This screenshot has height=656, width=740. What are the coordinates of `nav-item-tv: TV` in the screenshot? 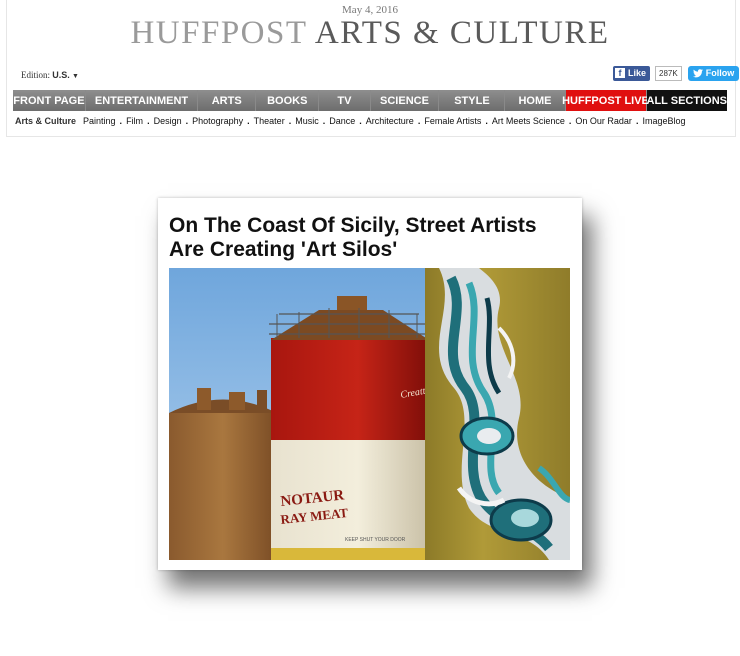 It's located at (345, 100).